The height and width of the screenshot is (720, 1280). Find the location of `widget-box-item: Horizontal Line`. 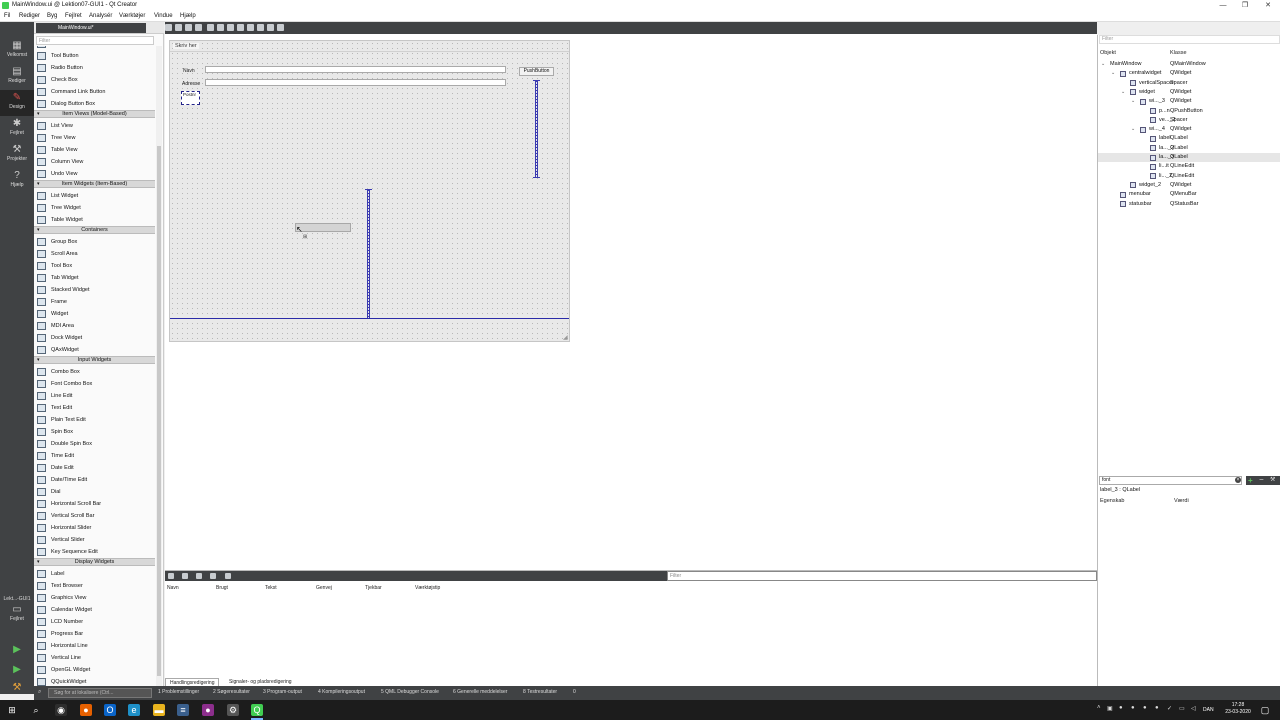

widget-box-item: Horizontal Line is located at coordinates (96, 646).